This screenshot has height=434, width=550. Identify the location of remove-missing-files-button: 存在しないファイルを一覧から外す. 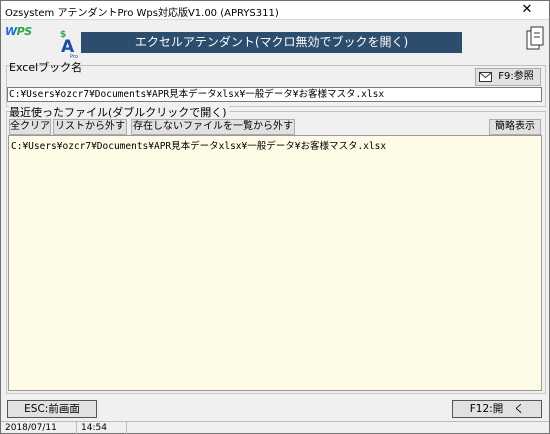
(213, 127).